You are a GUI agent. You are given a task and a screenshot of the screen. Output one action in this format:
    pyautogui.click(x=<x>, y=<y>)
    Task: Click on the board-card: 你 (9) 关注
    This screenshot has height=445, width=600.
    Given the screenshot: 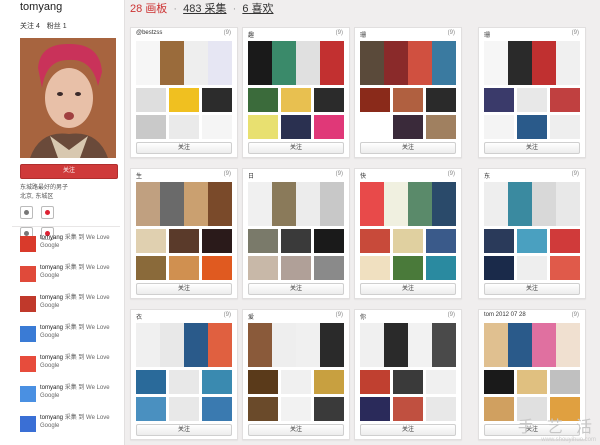 What is the action you would take?
    pyautogui.click(x=408, y=374)
    